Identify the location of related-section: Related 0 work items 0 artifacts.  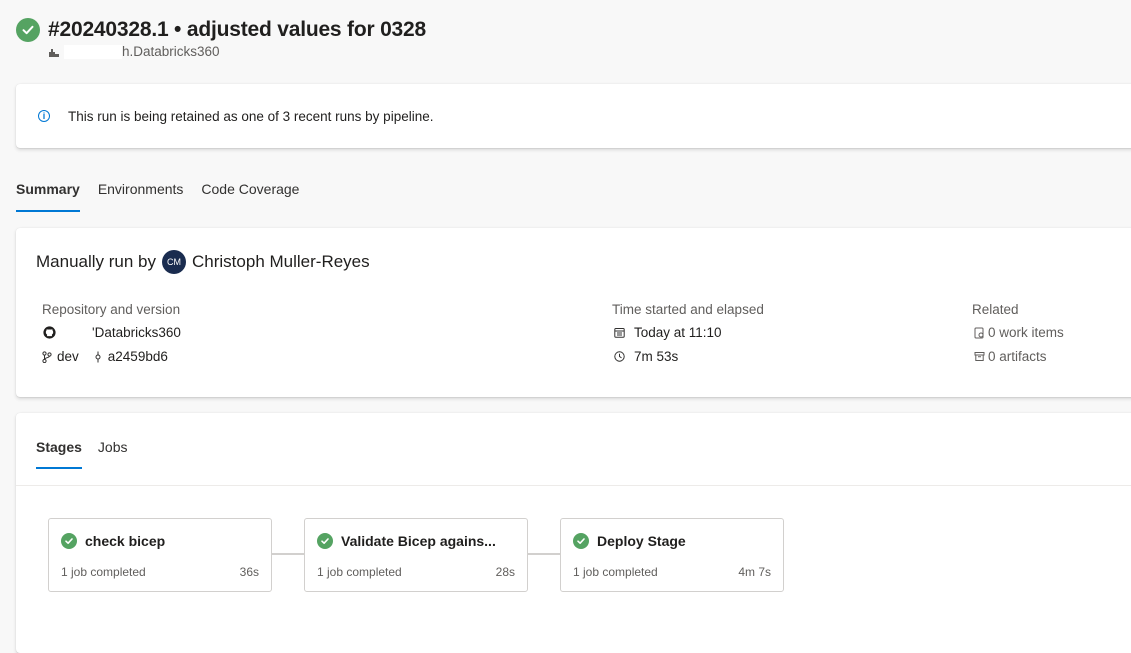
(1018, 337).